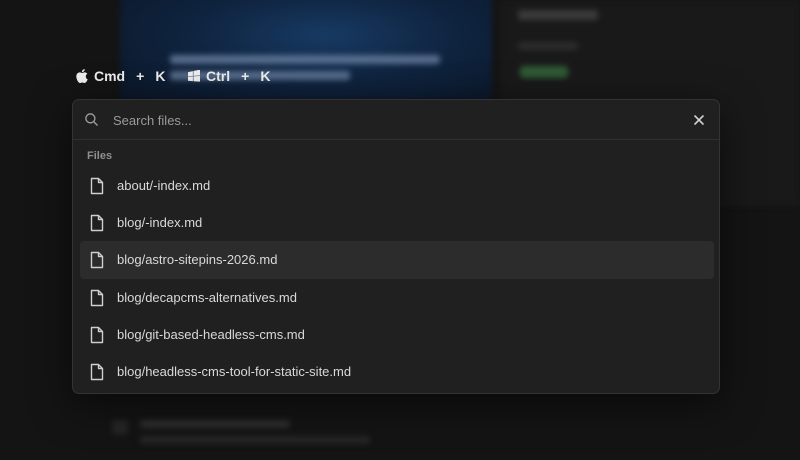  I want to click on background-hero-banner, so click(306, 51).